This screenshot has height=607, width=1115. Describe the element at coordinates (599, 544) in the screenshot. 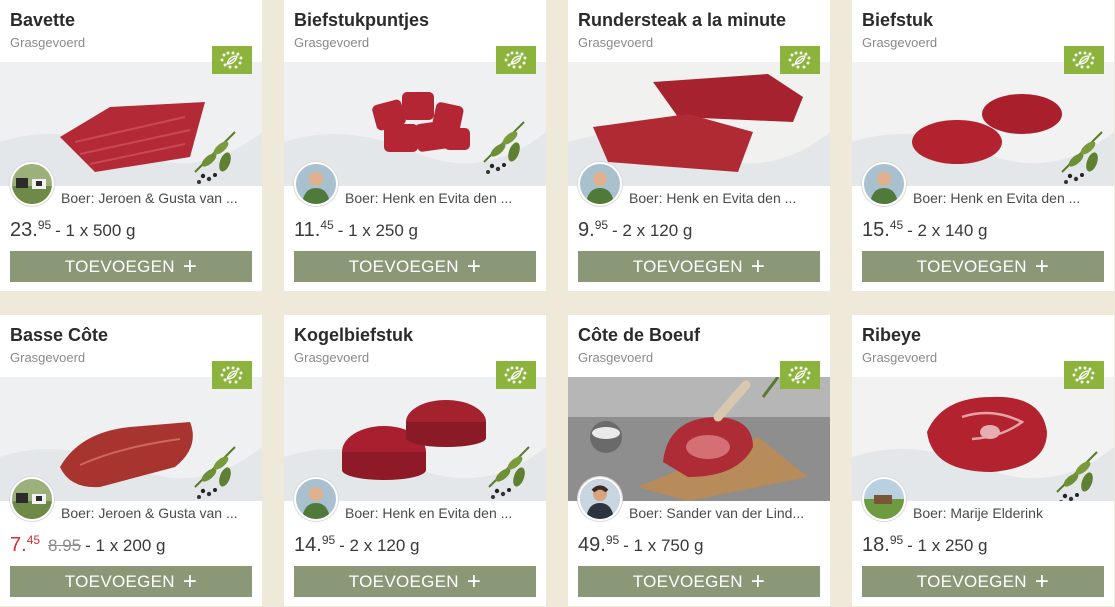

I see `price-value: 49.95` at that location.